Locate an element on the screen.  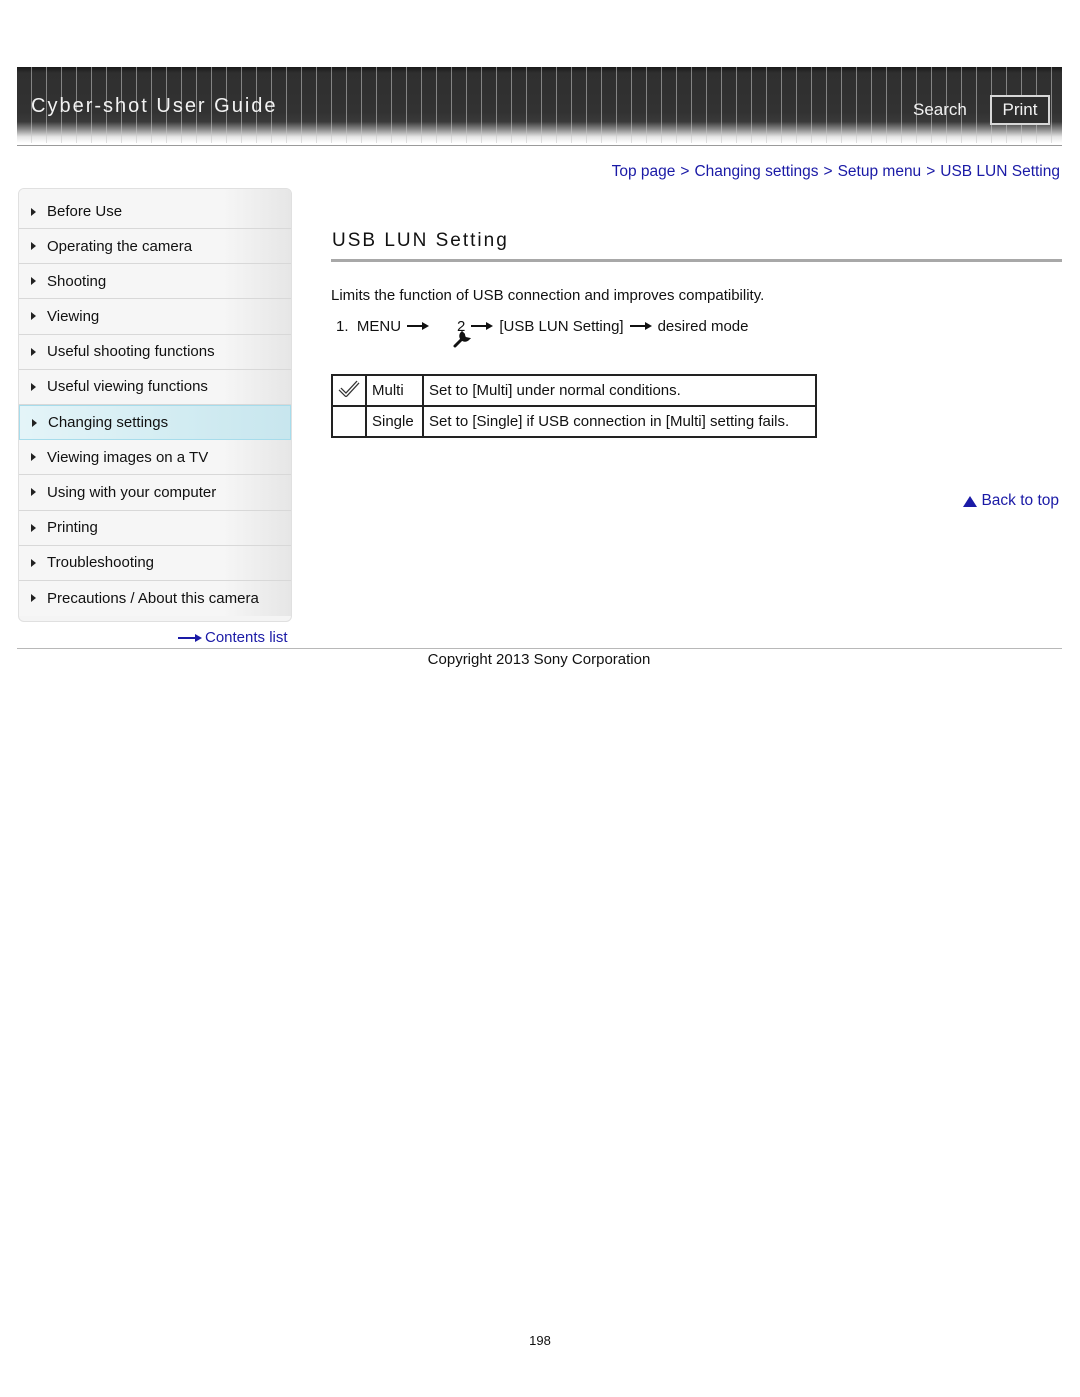
sidebar-item-label: Using with your computer is located at coordinates (132, 492).